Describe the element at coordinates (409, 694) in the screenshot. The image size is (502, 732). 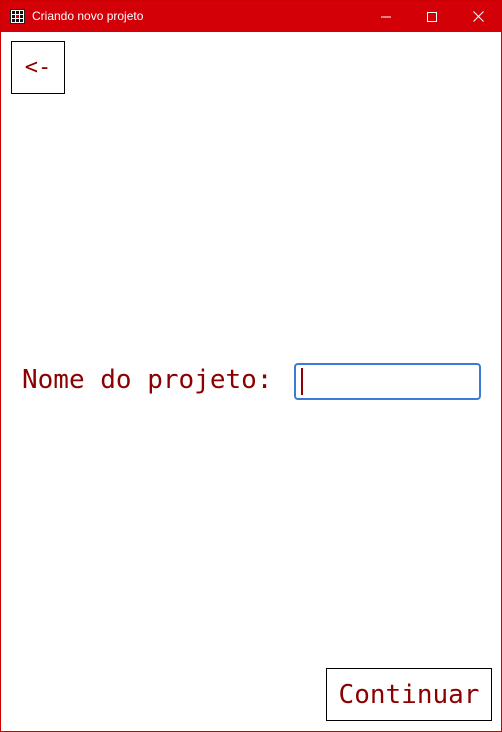
I see `continue-button: Continuar` at that location.